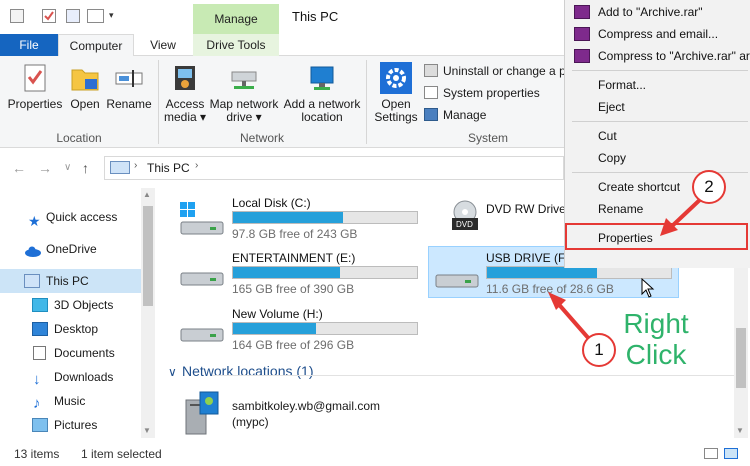 This screenshot has width=750, height=466. What do you see at coordinates (709, 187) in the screenshot?
I see `step-2-marker: 2` at bounding box center [709, 187].